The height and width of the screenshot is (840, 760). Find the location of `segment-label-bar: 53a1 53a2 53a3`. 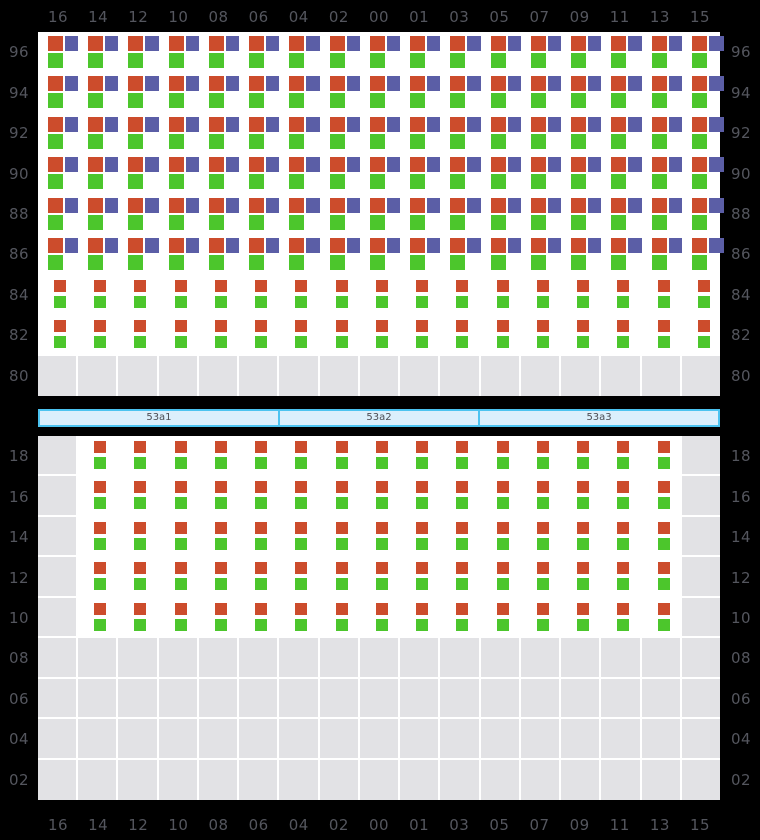

segment-label-bar: 53a1 53a2 53a3 is located at coordinates (379, 418).